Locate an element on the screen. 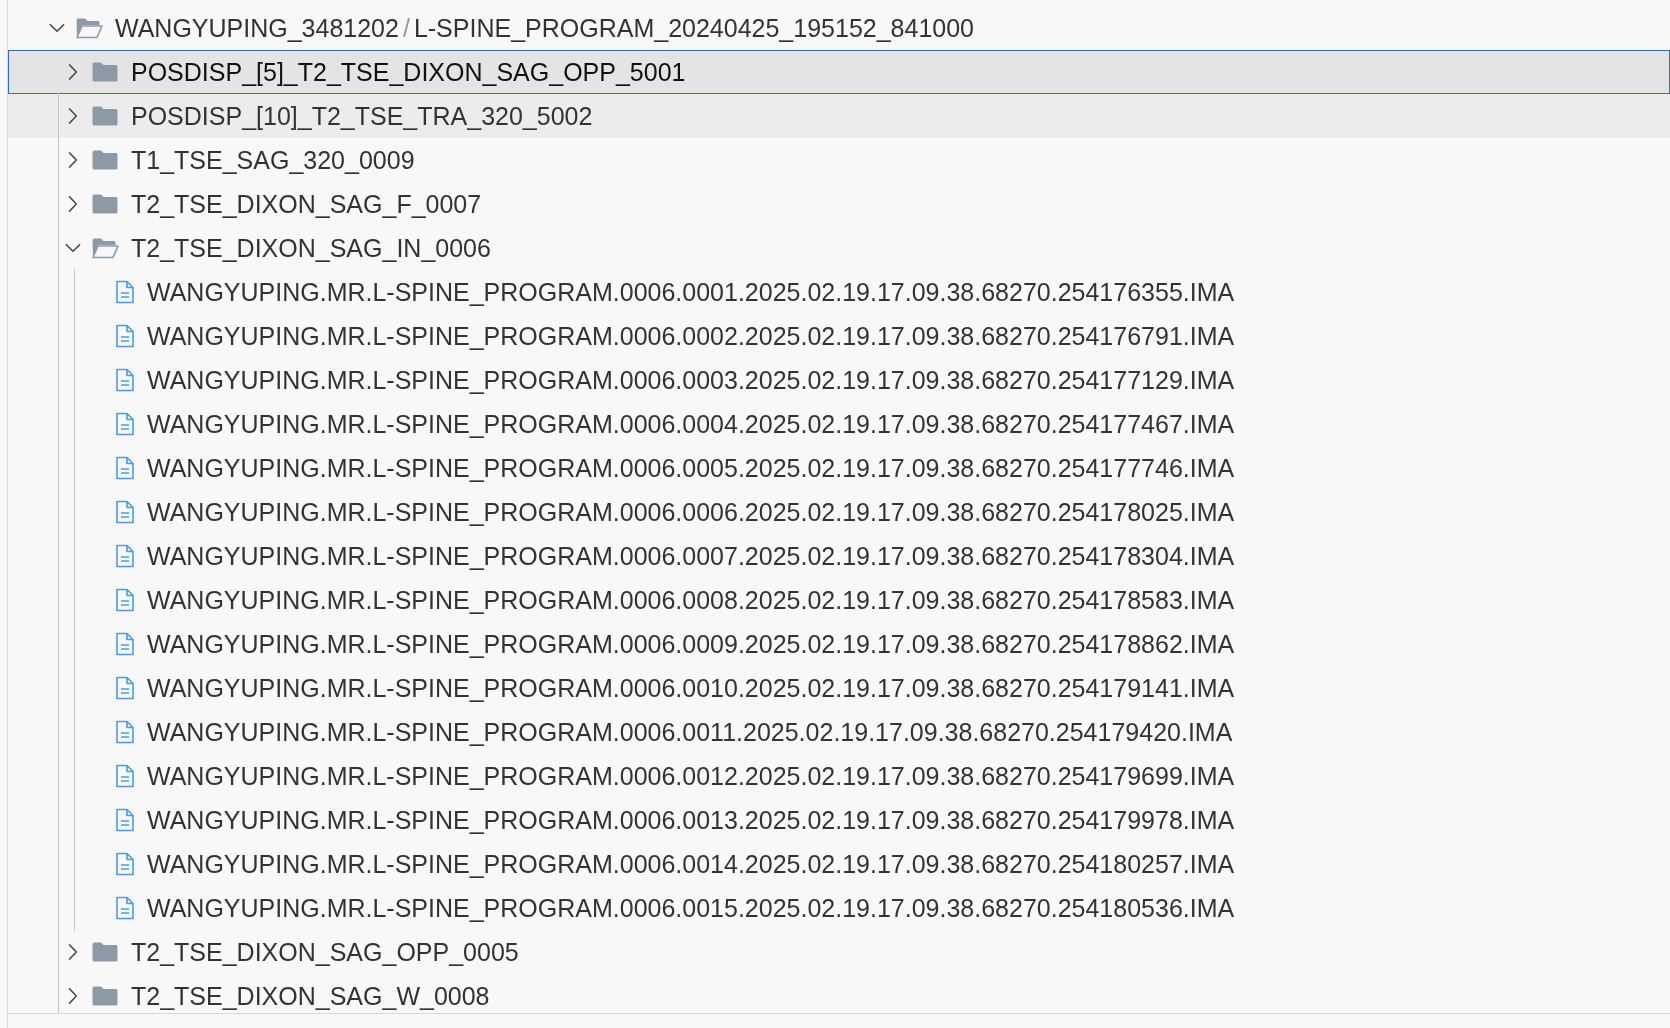 Image resolution: width=1670 pixels, height=1028 pixels. file-item: WANGYUPING.MR.L-SPINE_PROGRAM.0006.0015.2025.02.19.17.09.38.68270.254180536.IMA is located at coordinates (839, 908).